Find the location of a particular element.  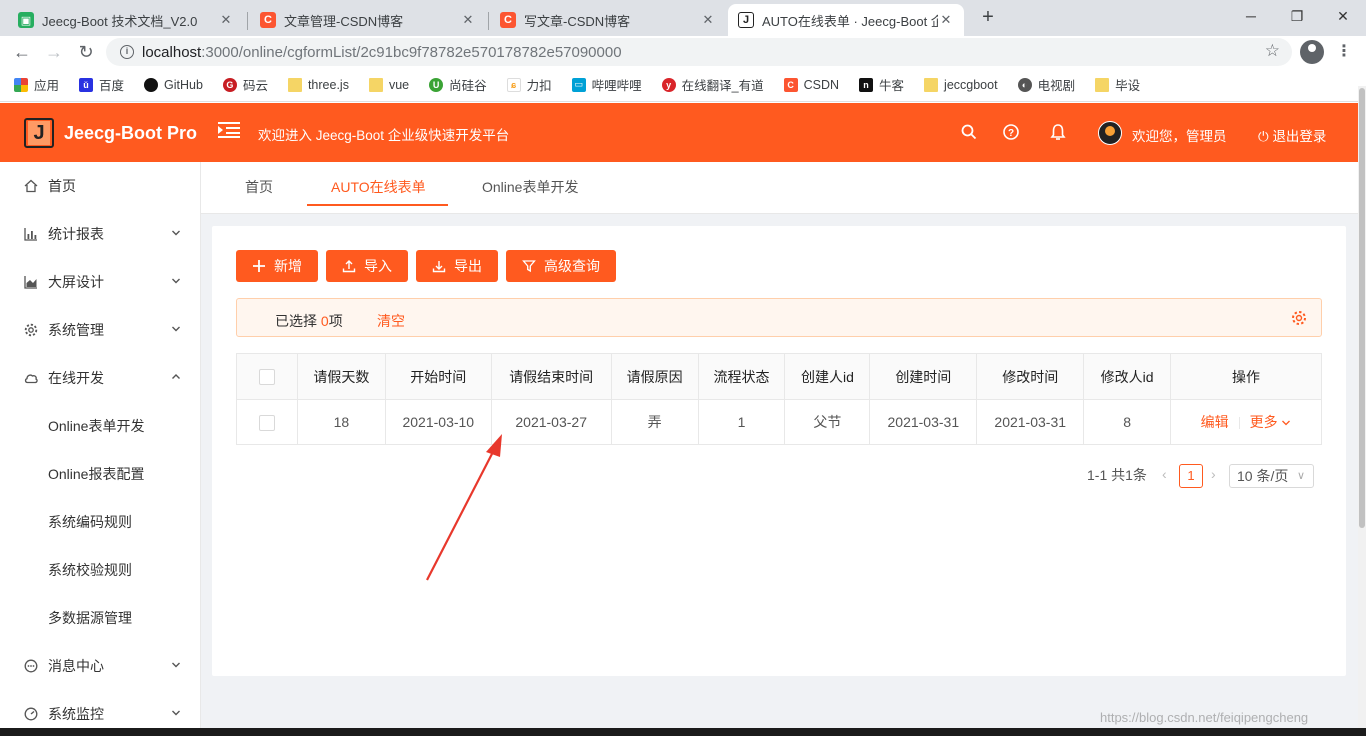

bookmark-youdao: y 在线翻译_有道 is located at coordinates (712, 84).